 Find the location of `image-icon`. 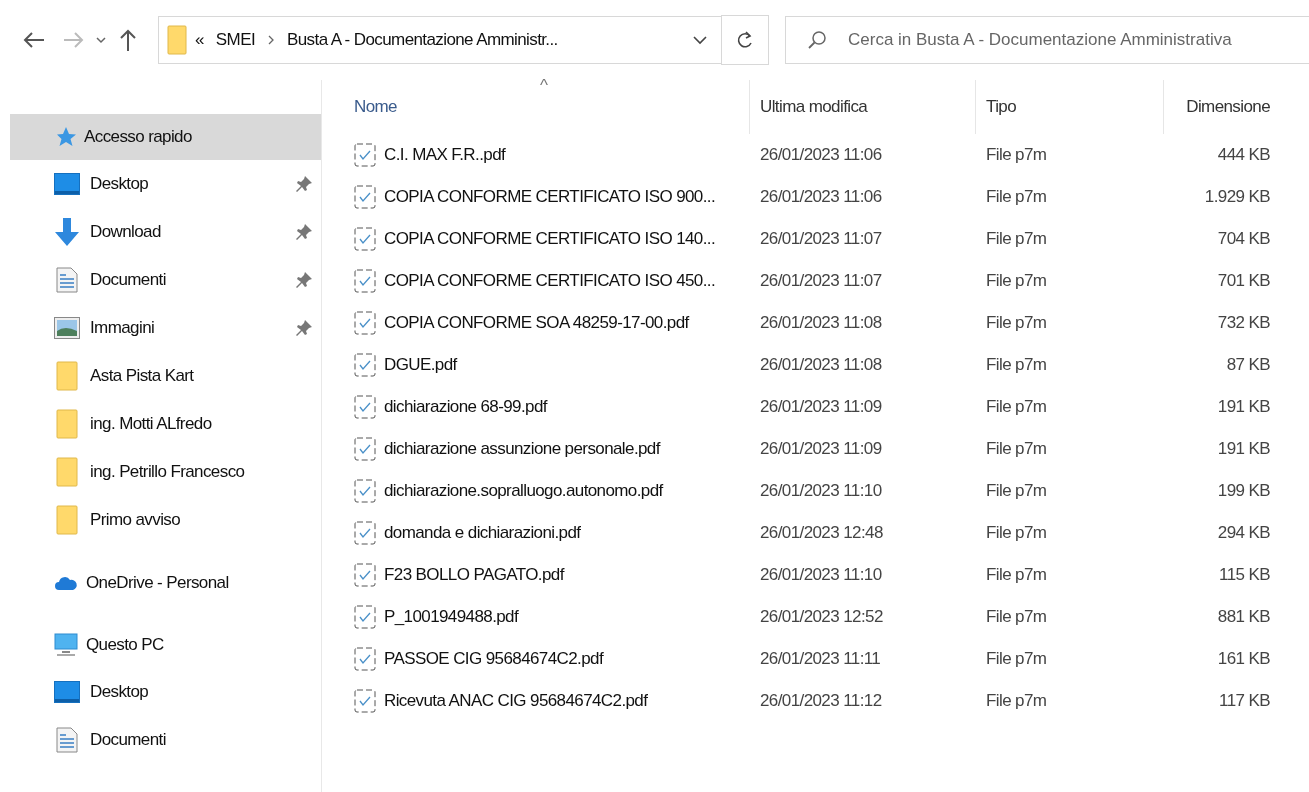

image-icon is located at coordinates (67, 328).